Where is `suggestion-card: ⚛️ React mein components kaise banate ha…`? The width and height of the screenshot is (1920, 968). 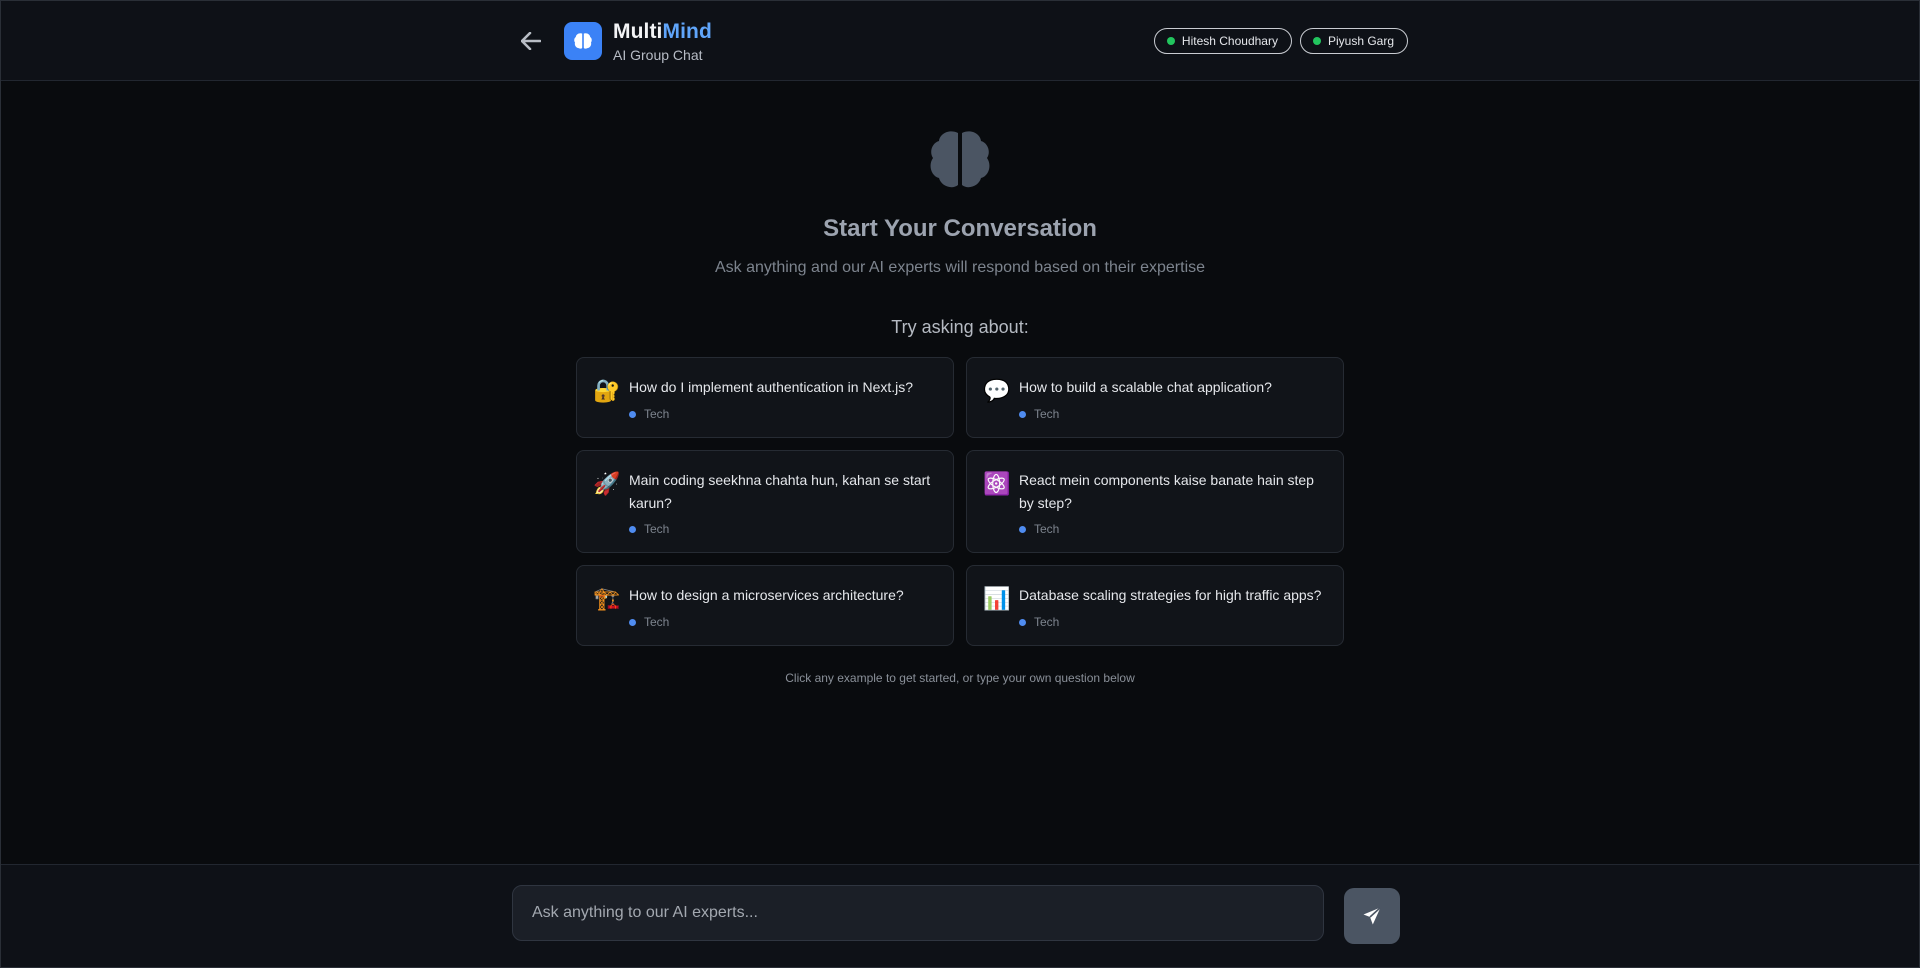 suggestion-card: ⚛️ React mein components kaise banate ha… is located at coordinates (1155, 501).